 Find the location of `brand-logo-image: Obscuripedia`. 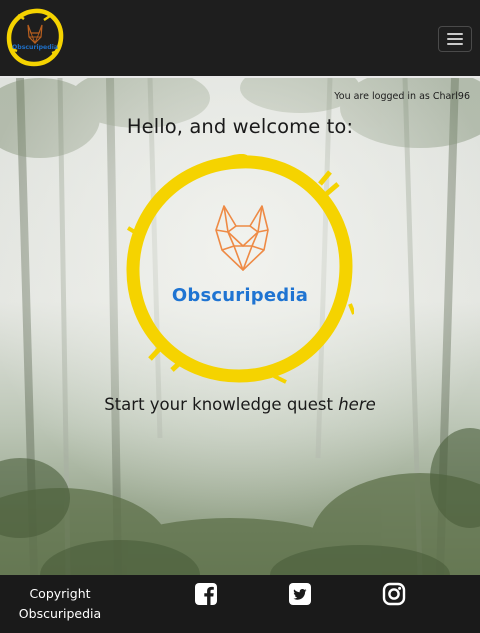

brand-logo-image: Obscuripedia is located at coordinates (35, 37).